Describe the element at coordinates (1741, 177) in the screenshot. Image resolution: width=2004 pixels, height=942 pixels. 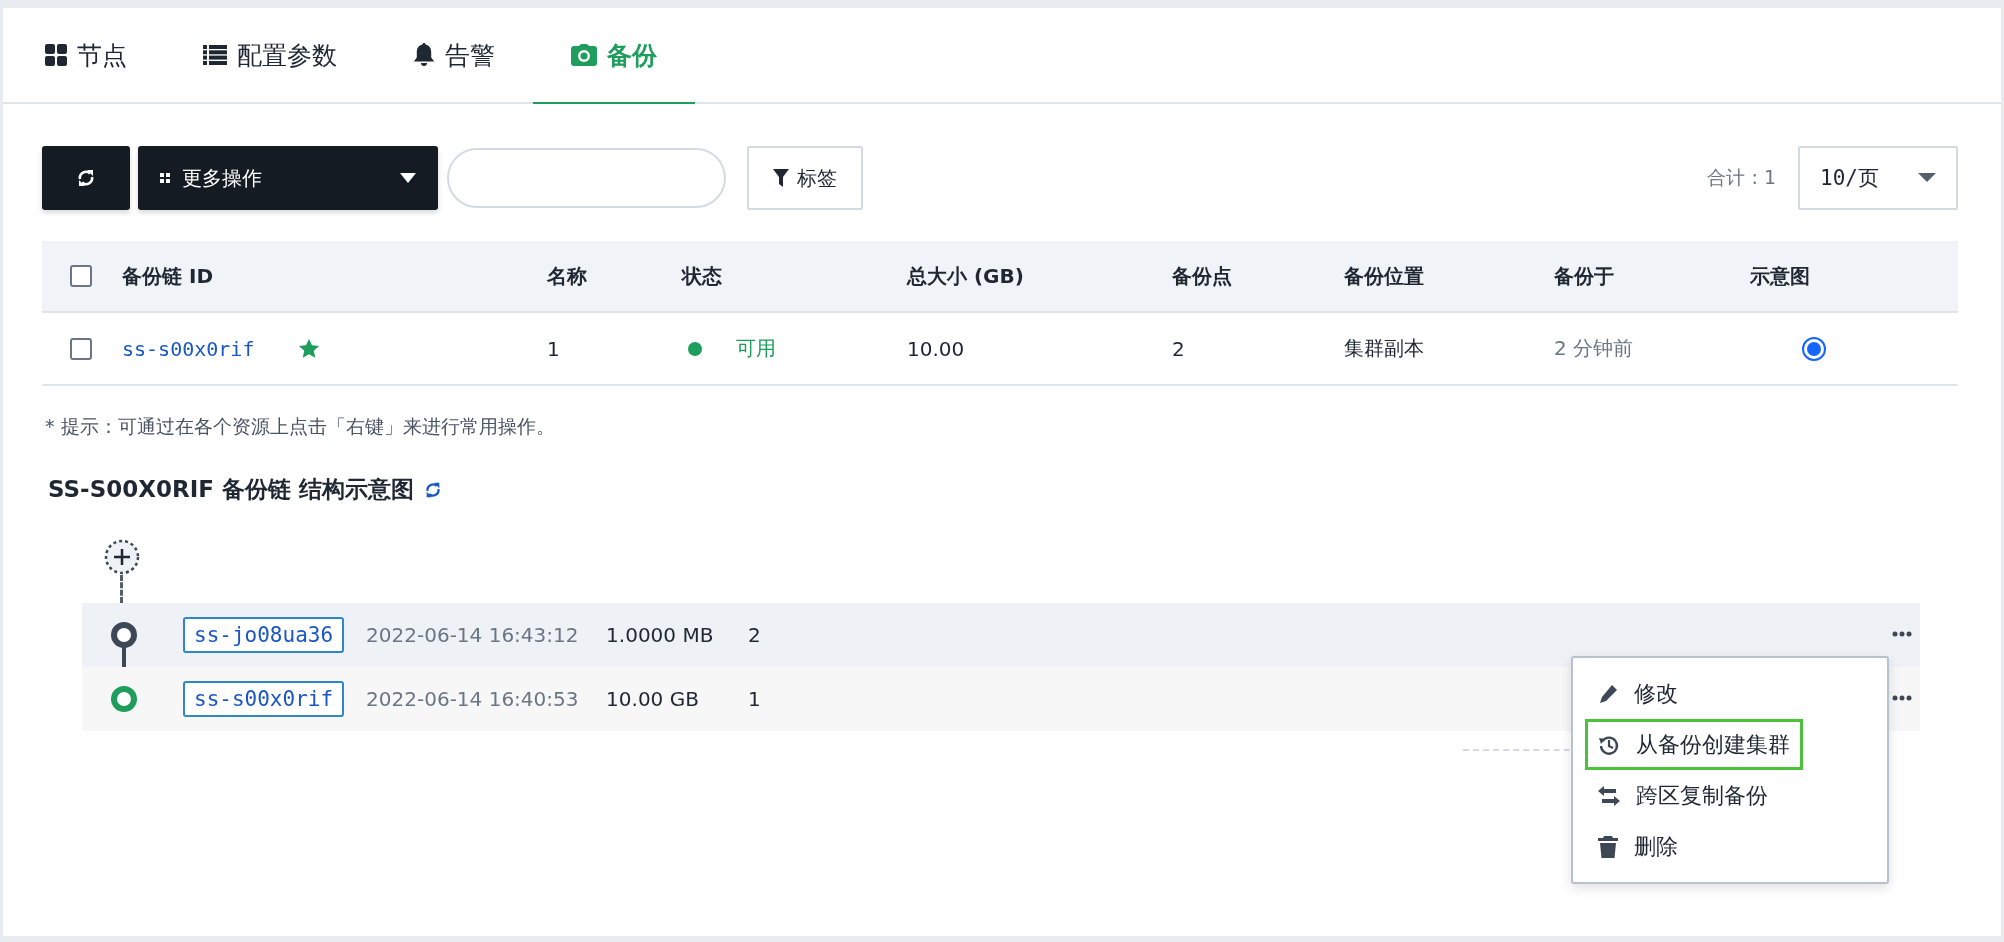
I see `total-count: 合计 : 1` at that location.